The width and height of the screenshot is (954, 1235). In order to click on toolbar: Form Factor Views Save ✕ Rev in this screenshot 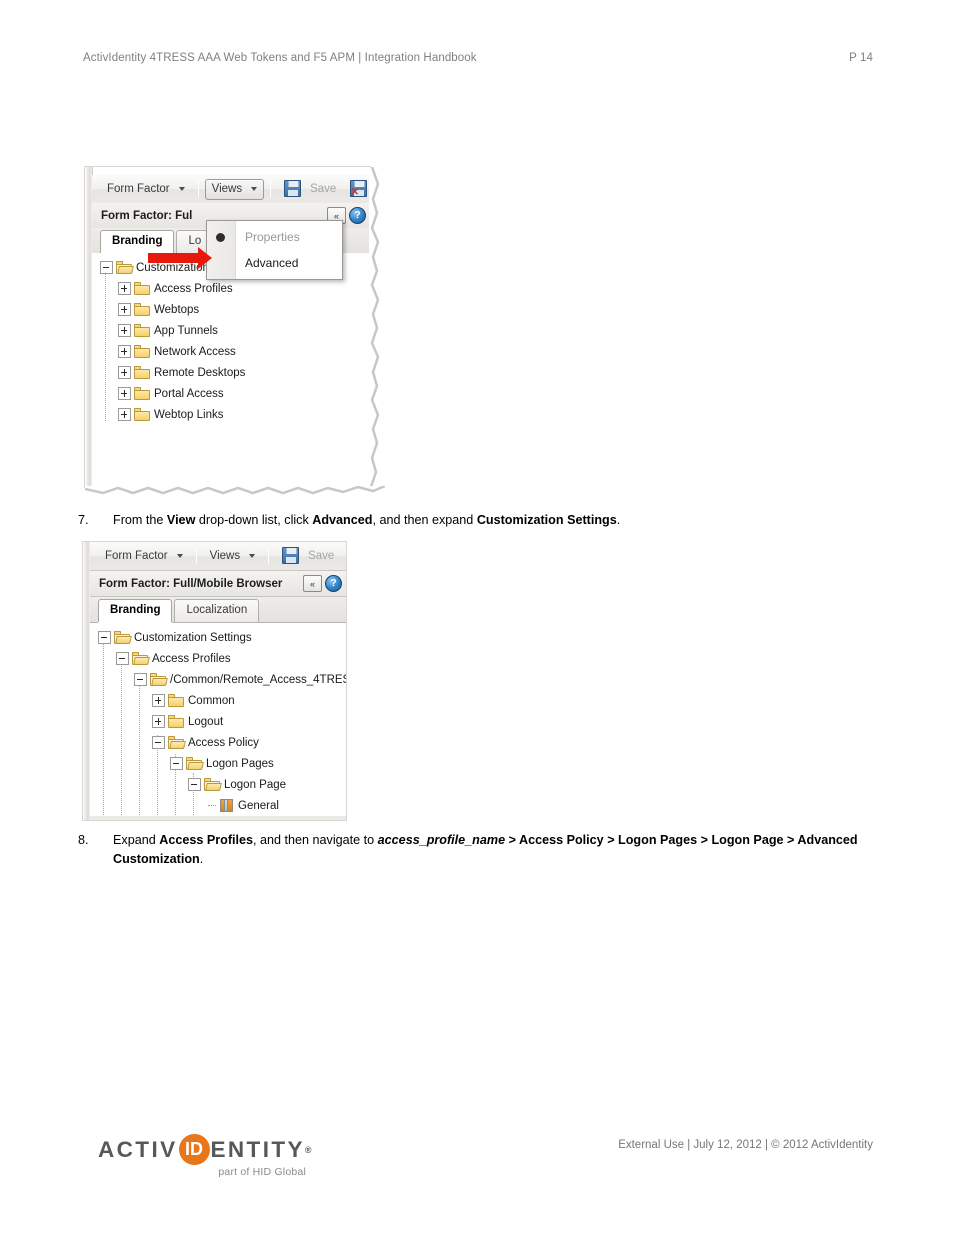, I will do `click(218, 556)`.